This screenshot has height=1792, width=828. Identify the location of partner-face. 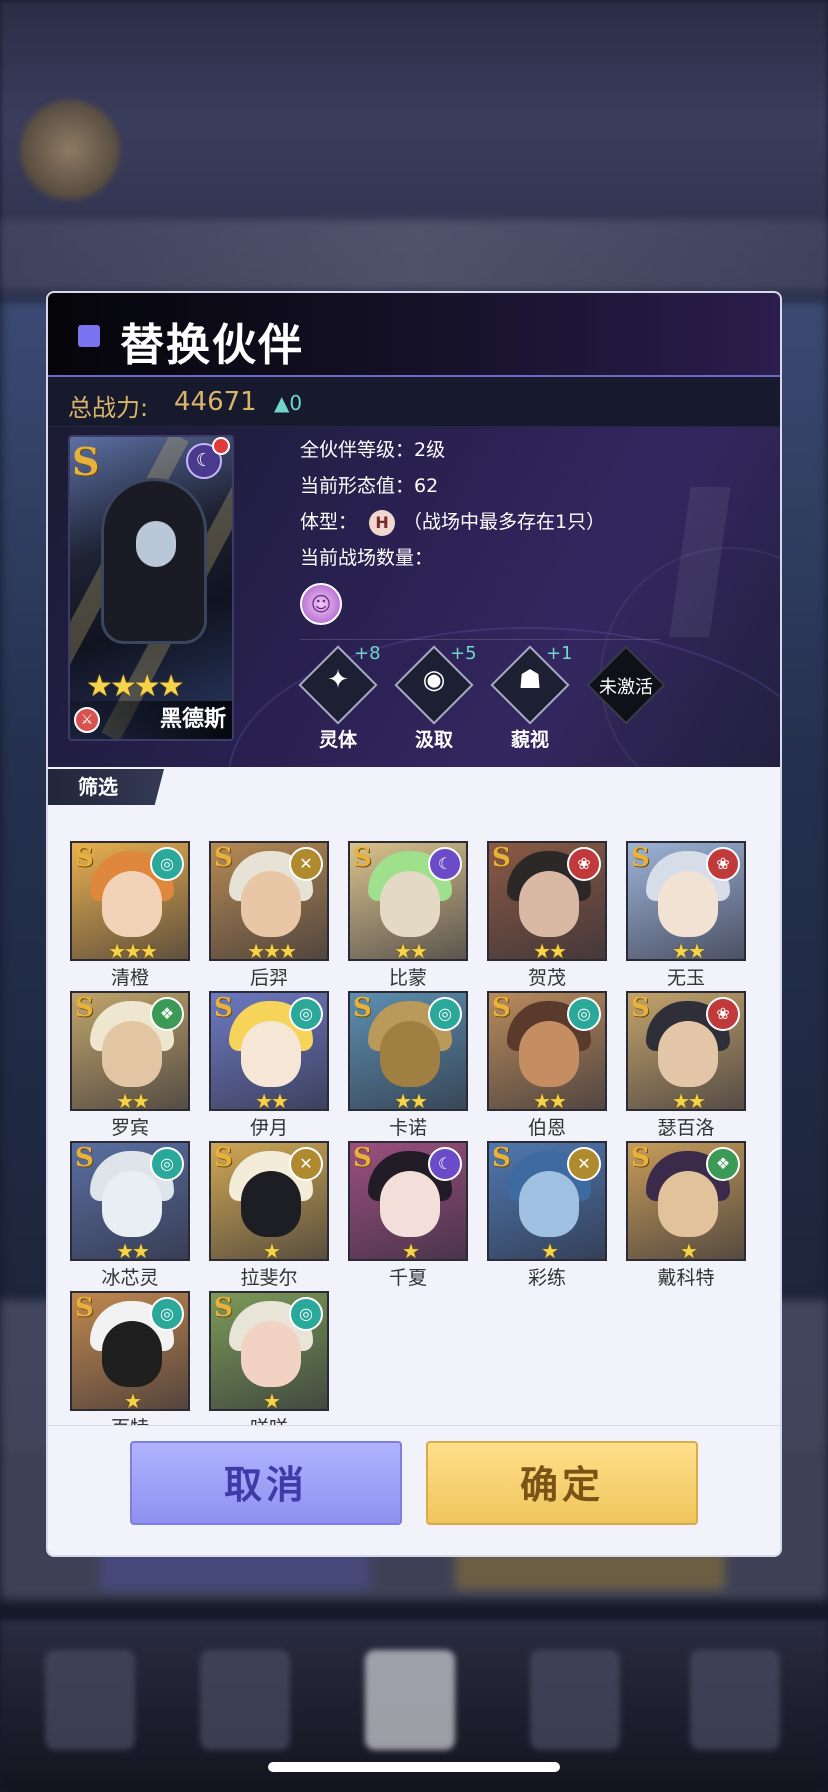
(156, 544).